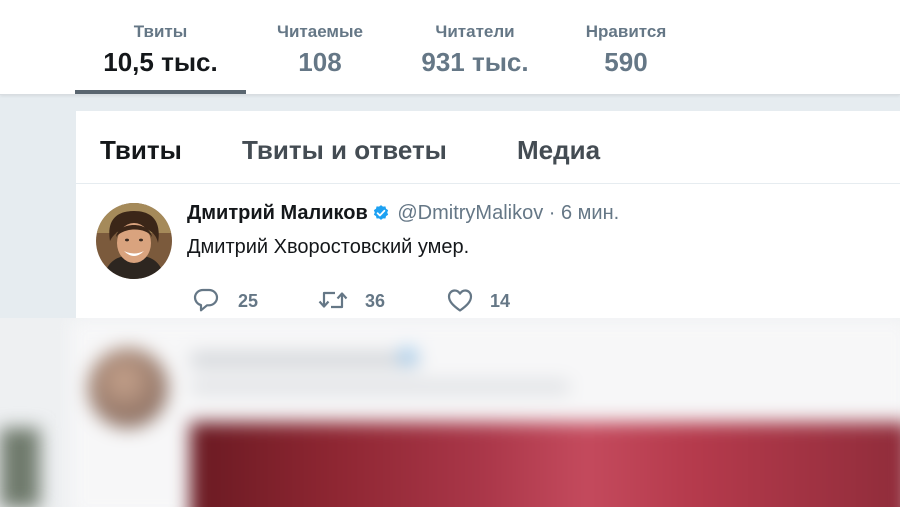 This screenshot has width=900, height=507. What do you see at coordinates (475, 62) in the screenshot?
I see `stat-followers-value: 931 тыс.` at bounding box center [475, 62].